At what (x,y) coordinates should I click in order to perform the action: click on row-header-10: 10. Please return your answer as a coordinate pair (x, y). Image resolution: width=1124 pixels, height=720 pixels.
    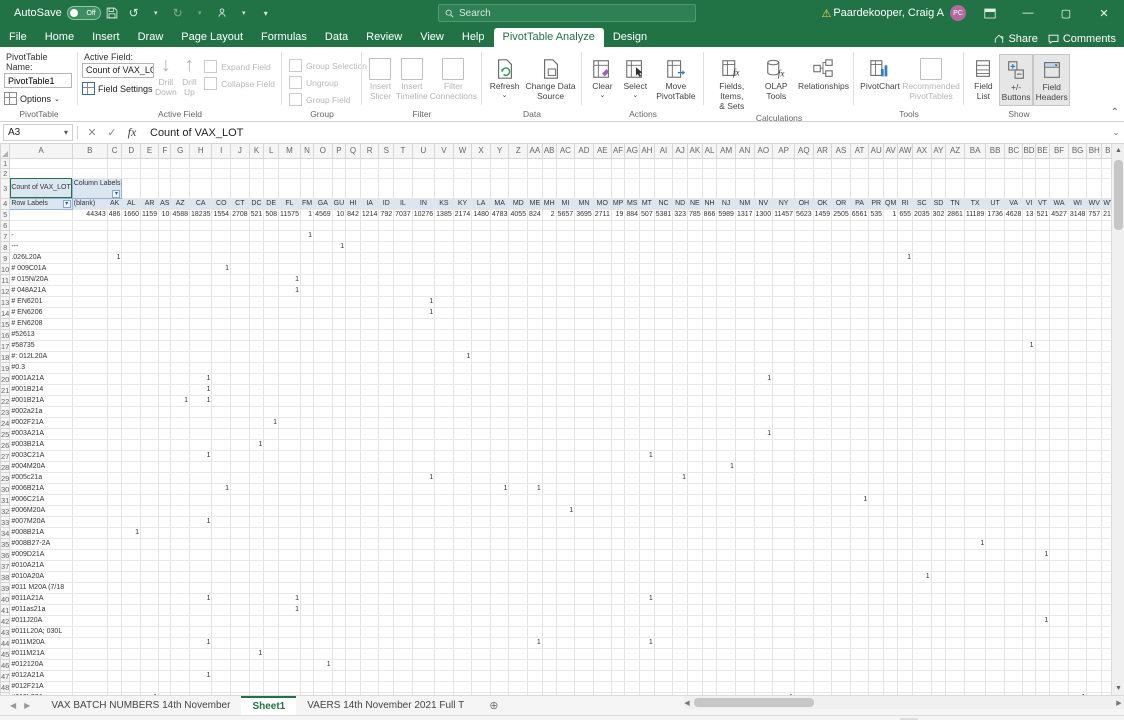
    Looking at the image, I should click on (5, 269).